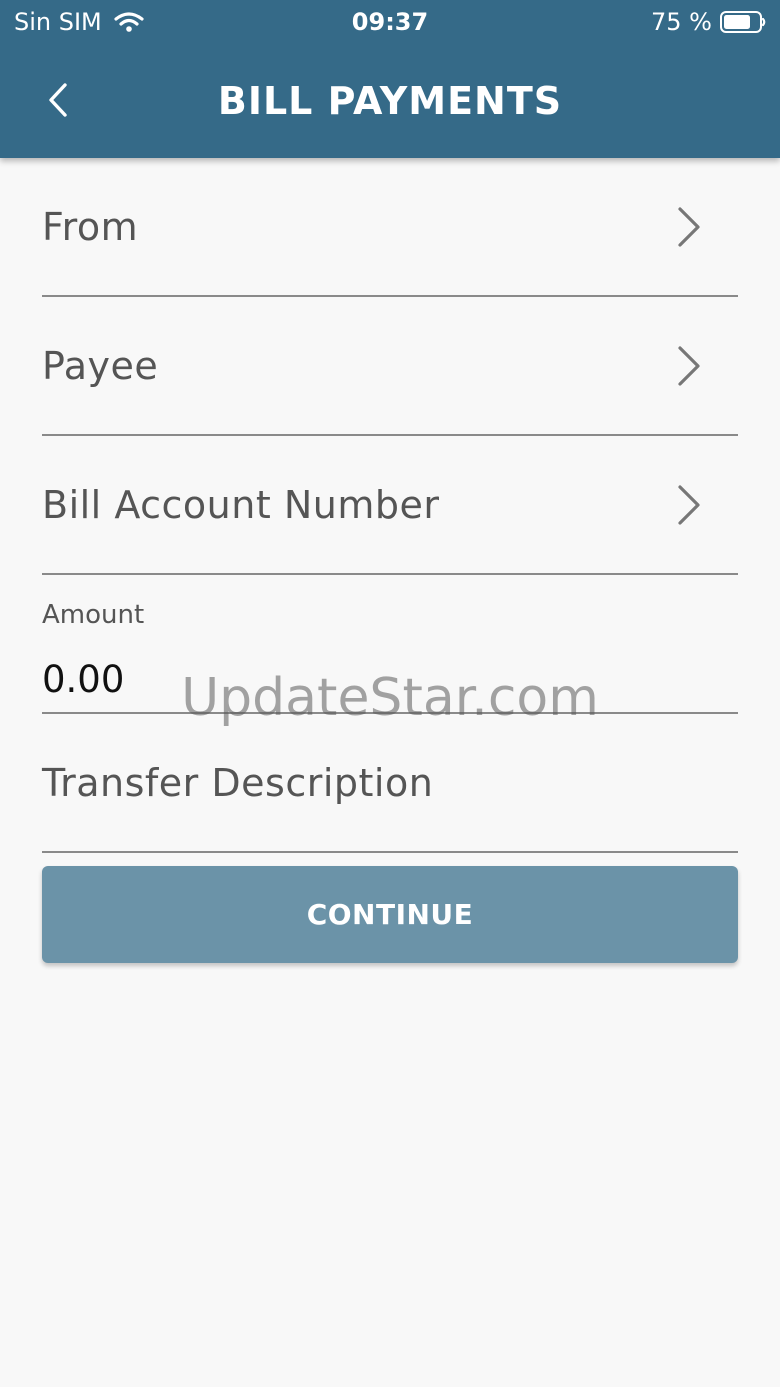 This screenshot has height=1387, width=780. I want to click on continue-button: CONTINUE, so click(390, 914).